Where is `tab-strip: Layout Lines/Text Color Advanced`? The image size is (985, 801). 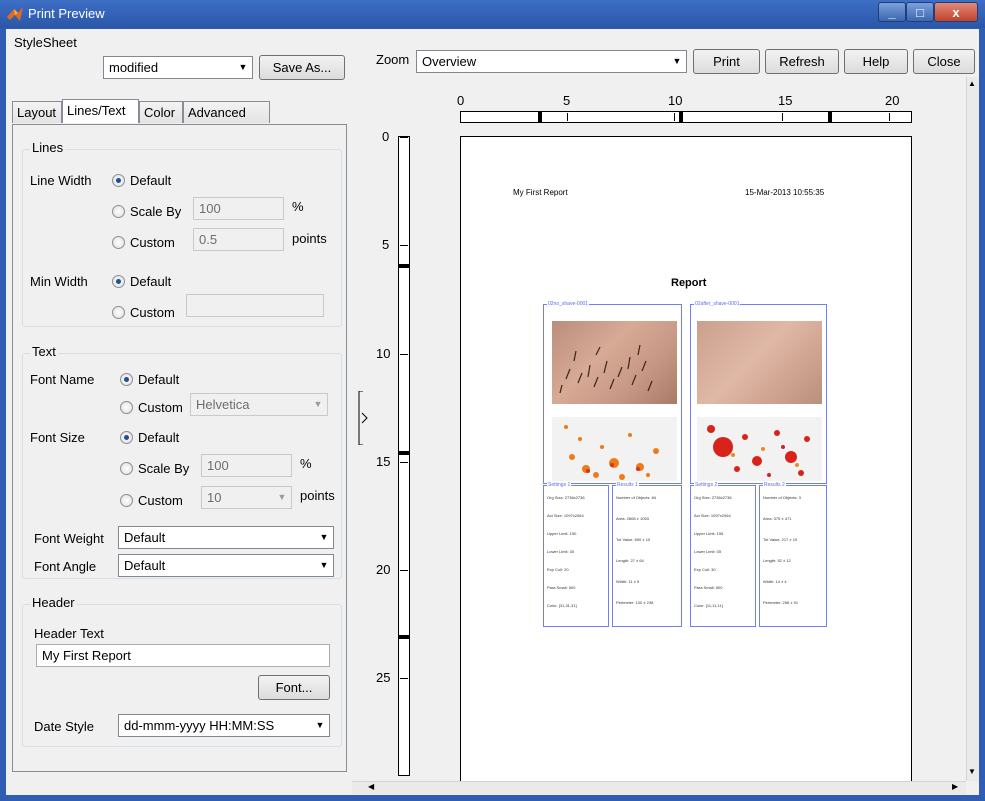
tab-strip: Layout Lines/Text Color Advanced is located at coordinates (141, 112).